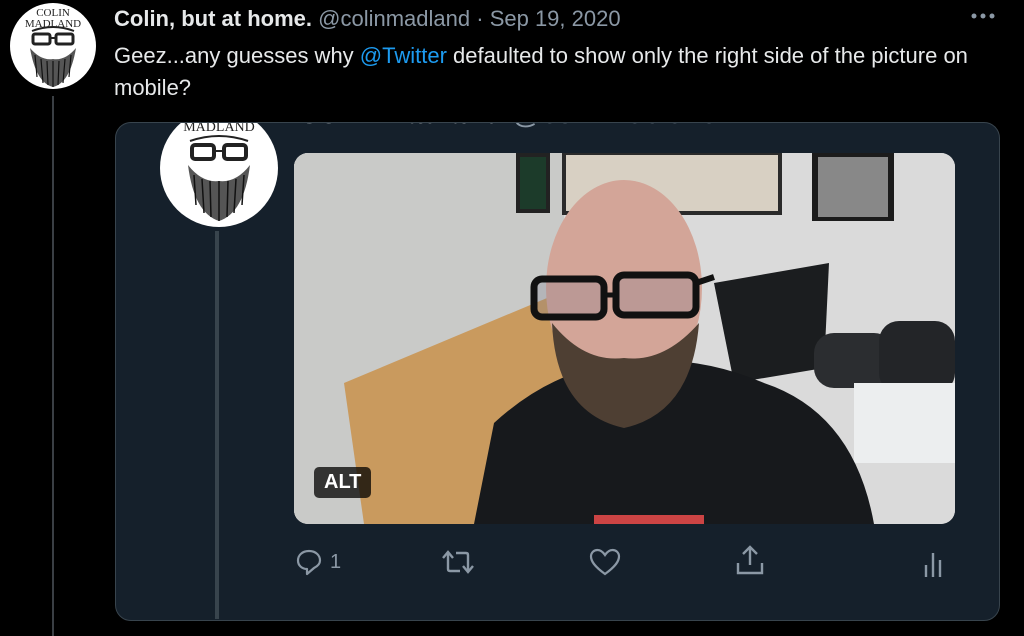  I want to click on embedded-author-name: Colin Madland, so click(400, 126).